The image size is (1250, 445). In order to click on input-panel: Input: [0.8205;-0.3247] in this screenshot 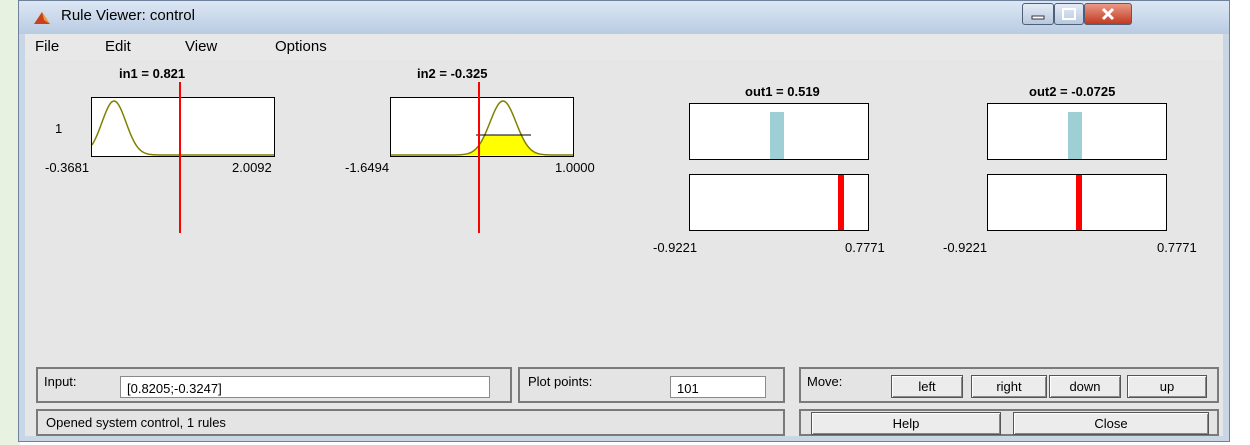, I will do `click(274, 385)`.